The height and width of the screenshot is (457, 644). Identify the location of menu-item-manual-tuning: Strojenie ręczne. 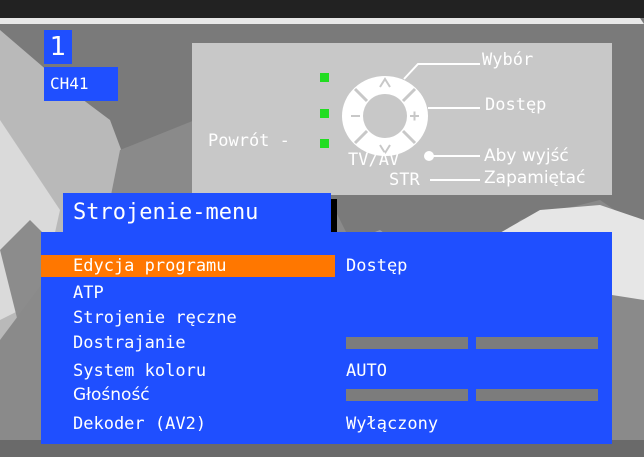
(326, 318).